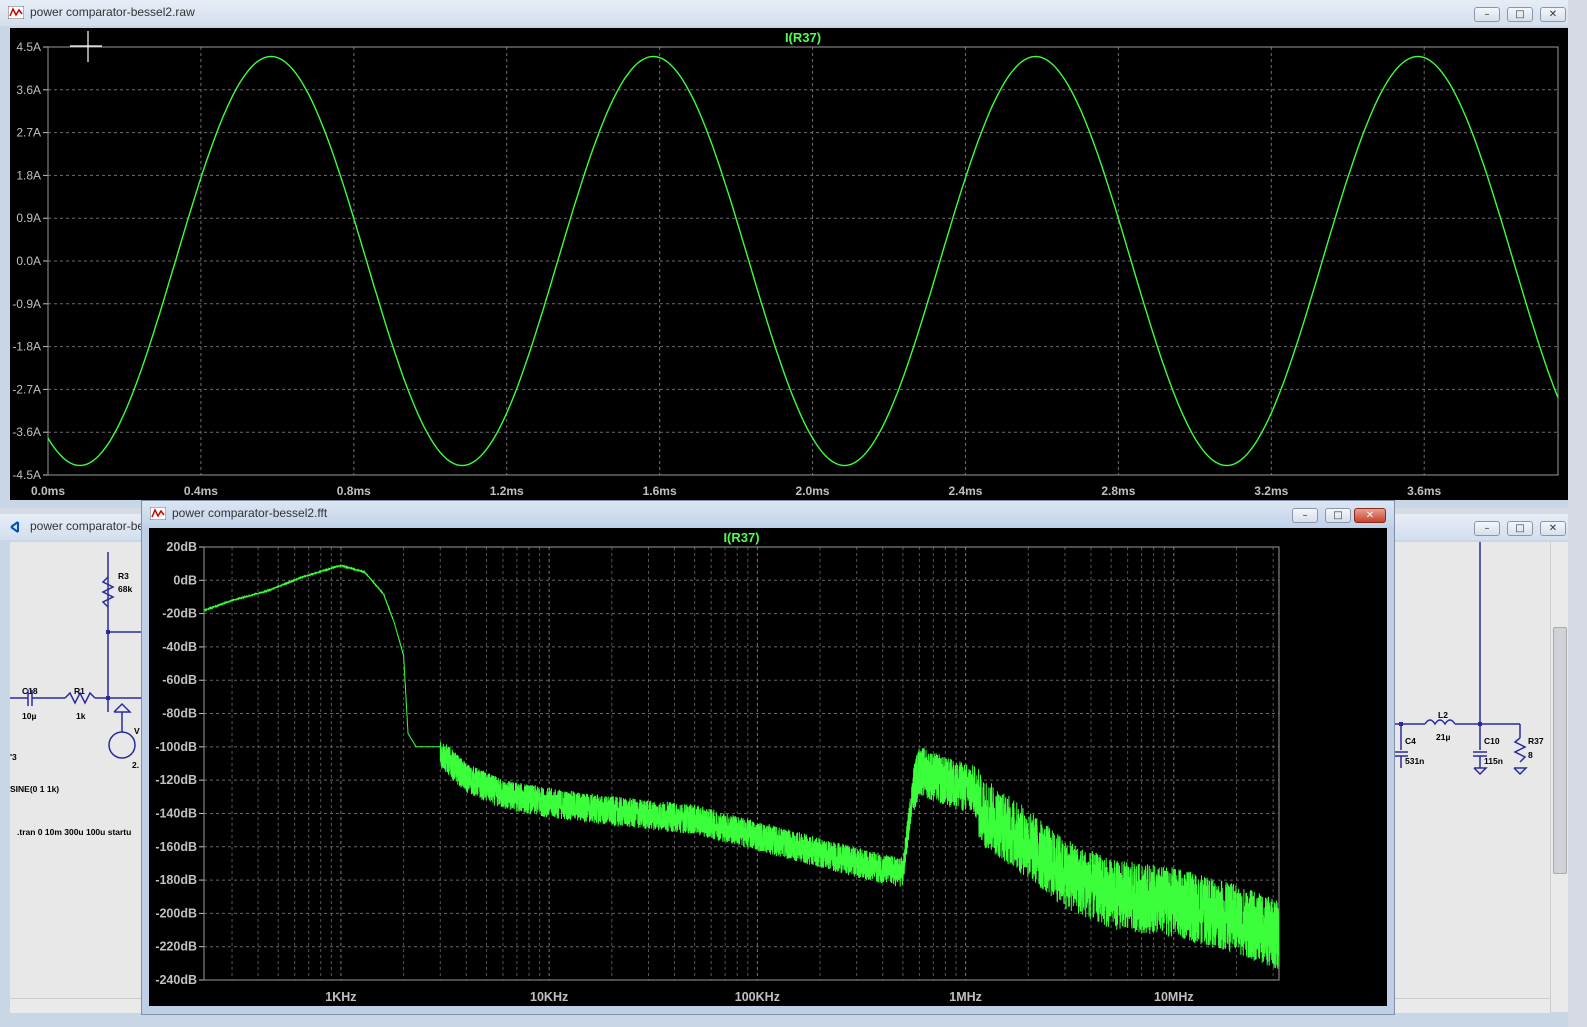 The width and height of the screenshot is (1587, 1027). What do you see at coordinates (1520, 528) in the screenshot?
I see `schematic-maximize-button: □` at bounding box center [1520, 528].